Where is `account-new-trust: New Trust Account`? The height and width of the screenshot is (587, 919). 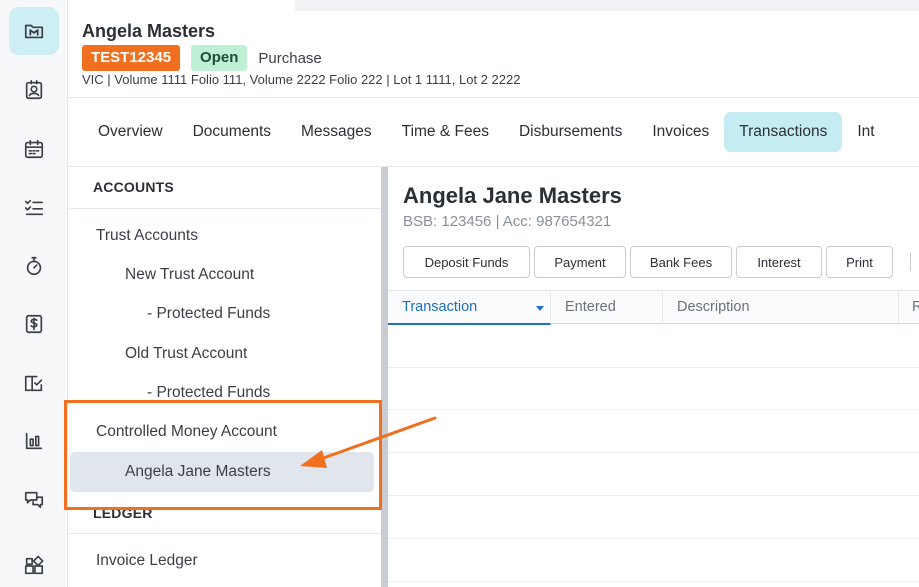 account-new-trust: New Trust Account is located at coordinates (189, 275).